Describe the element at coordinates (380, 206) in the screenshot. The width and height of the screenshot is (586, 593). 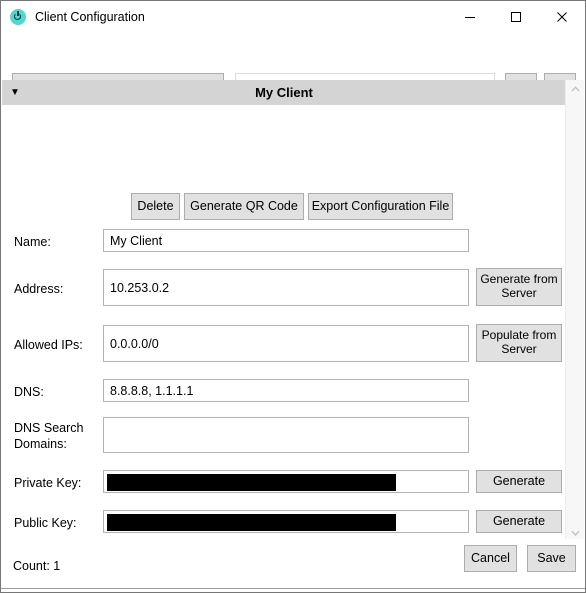
I see `export-configuration-file-button: Export Configuration File` at that location.